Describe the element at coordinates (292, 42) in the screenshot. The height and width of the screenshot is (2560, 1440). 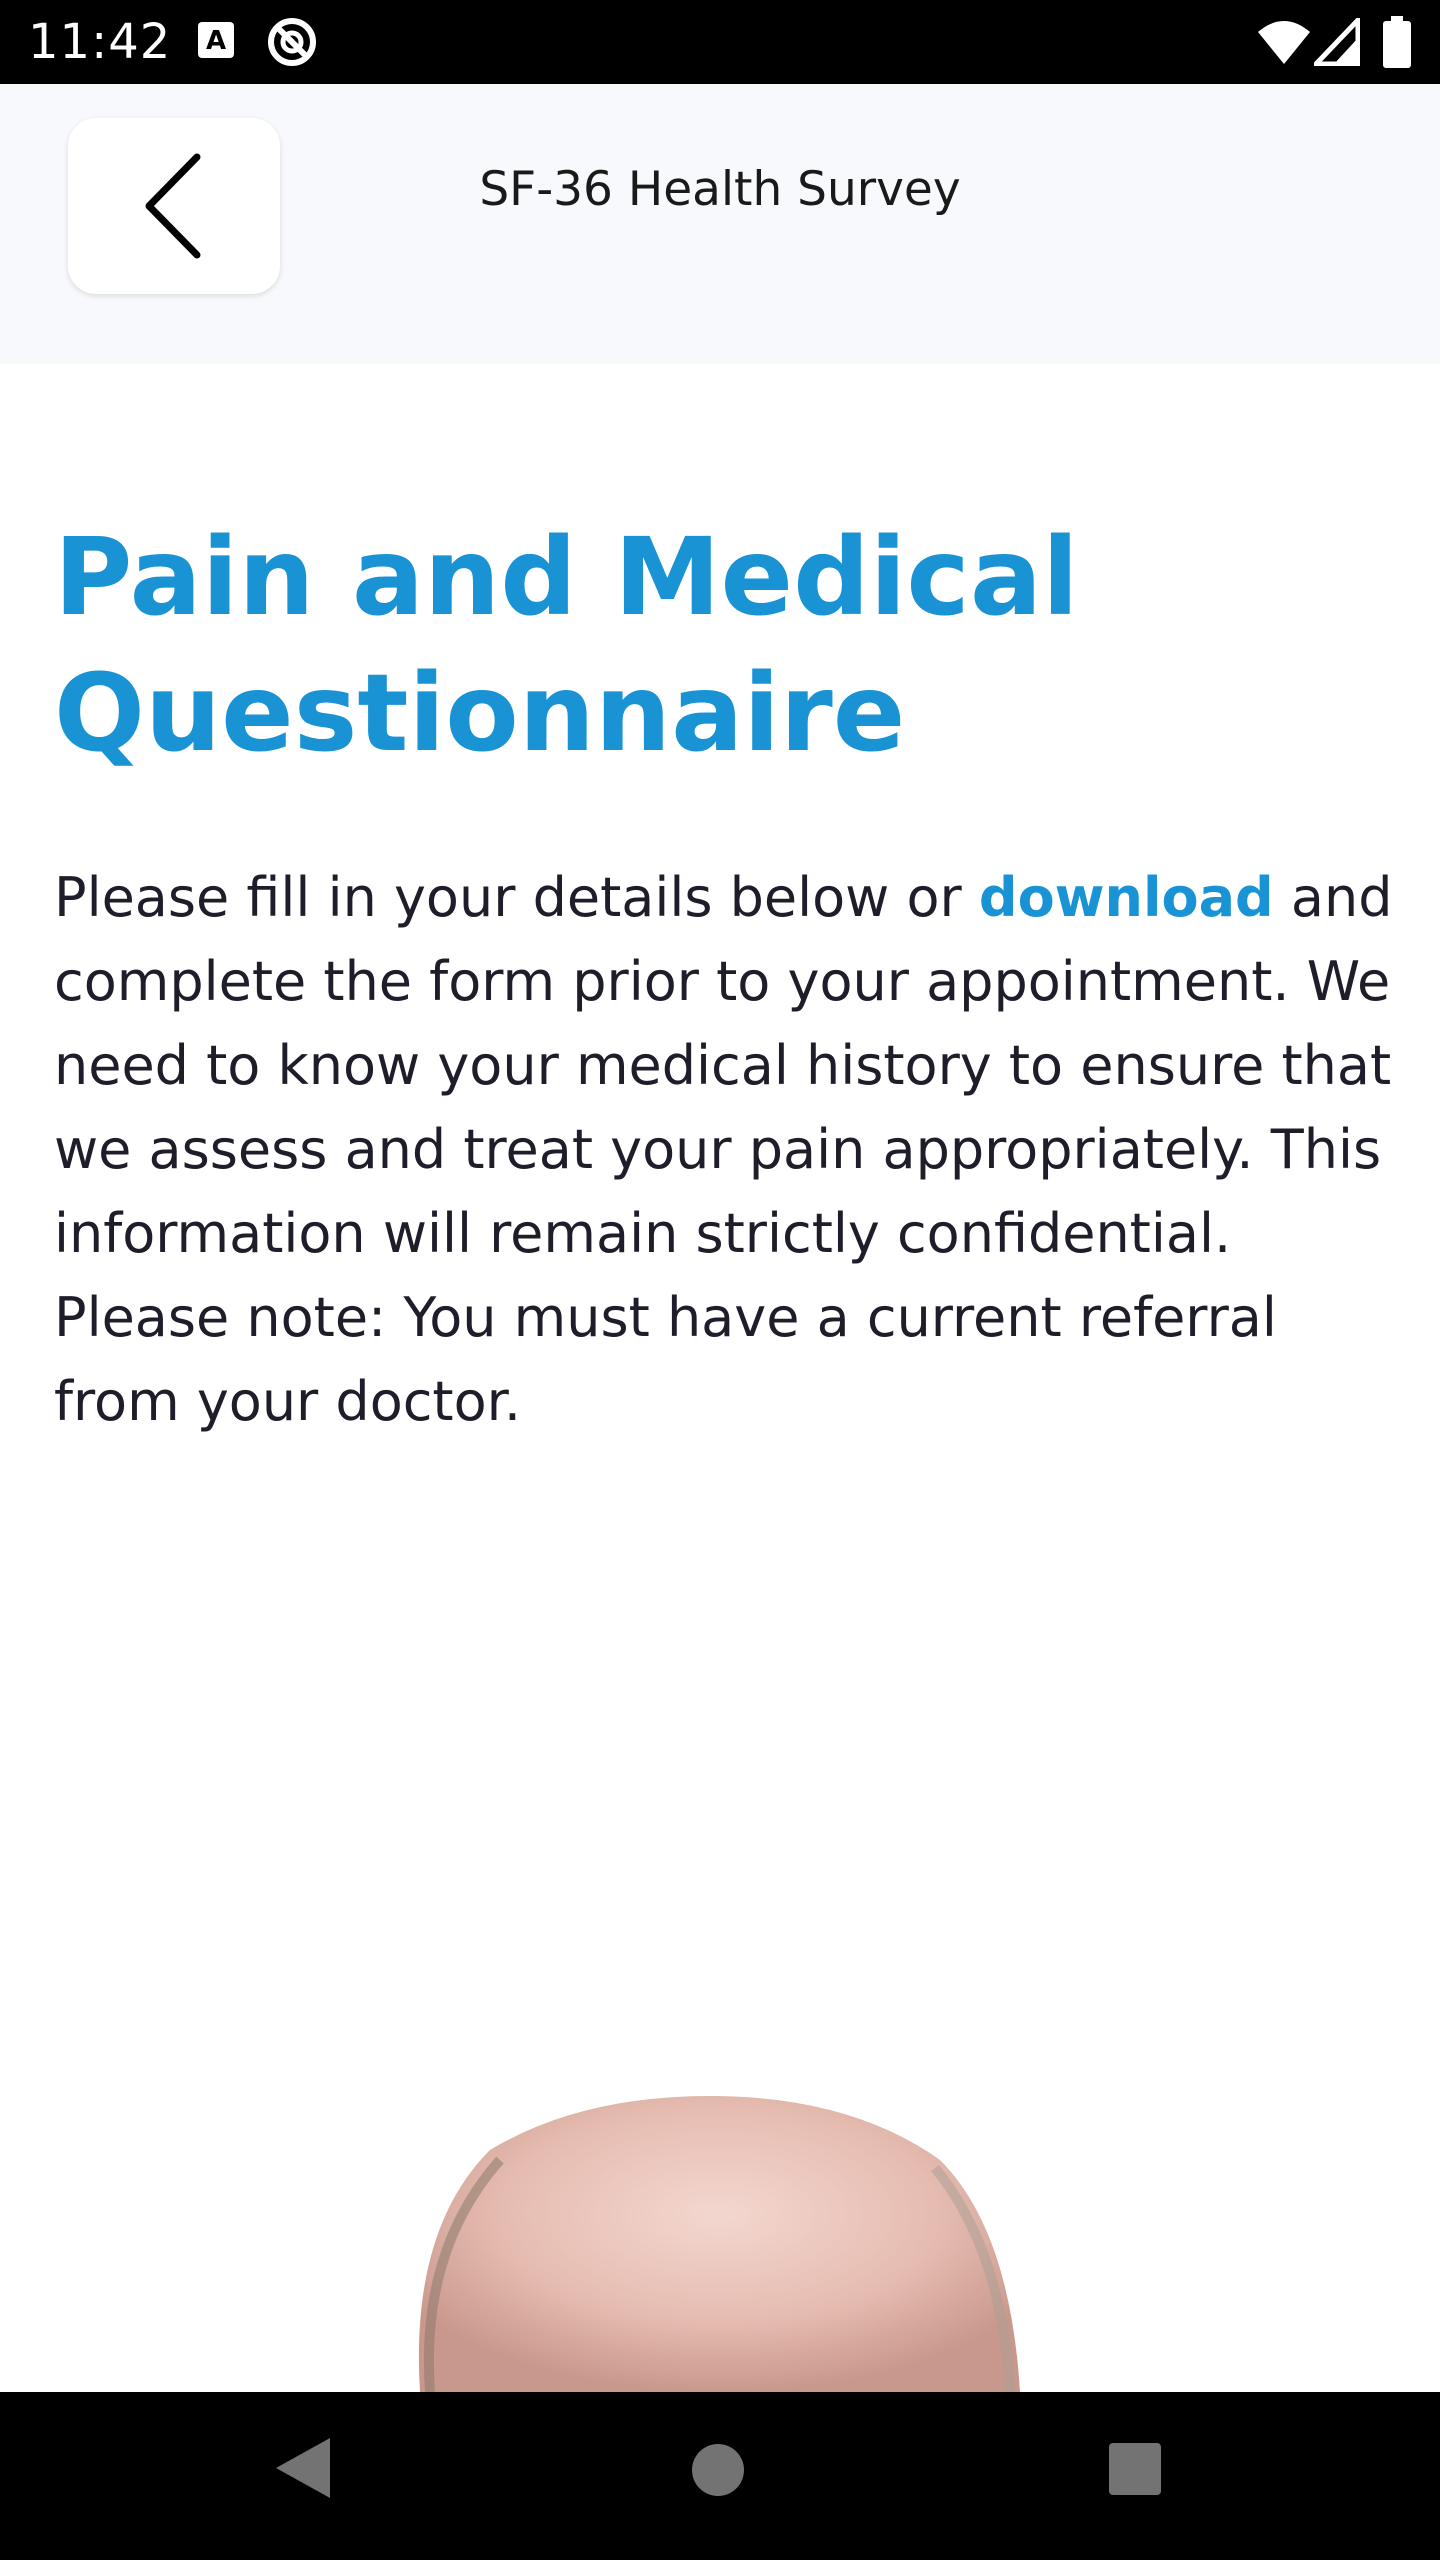
I see `no-sync-icon` at that location.